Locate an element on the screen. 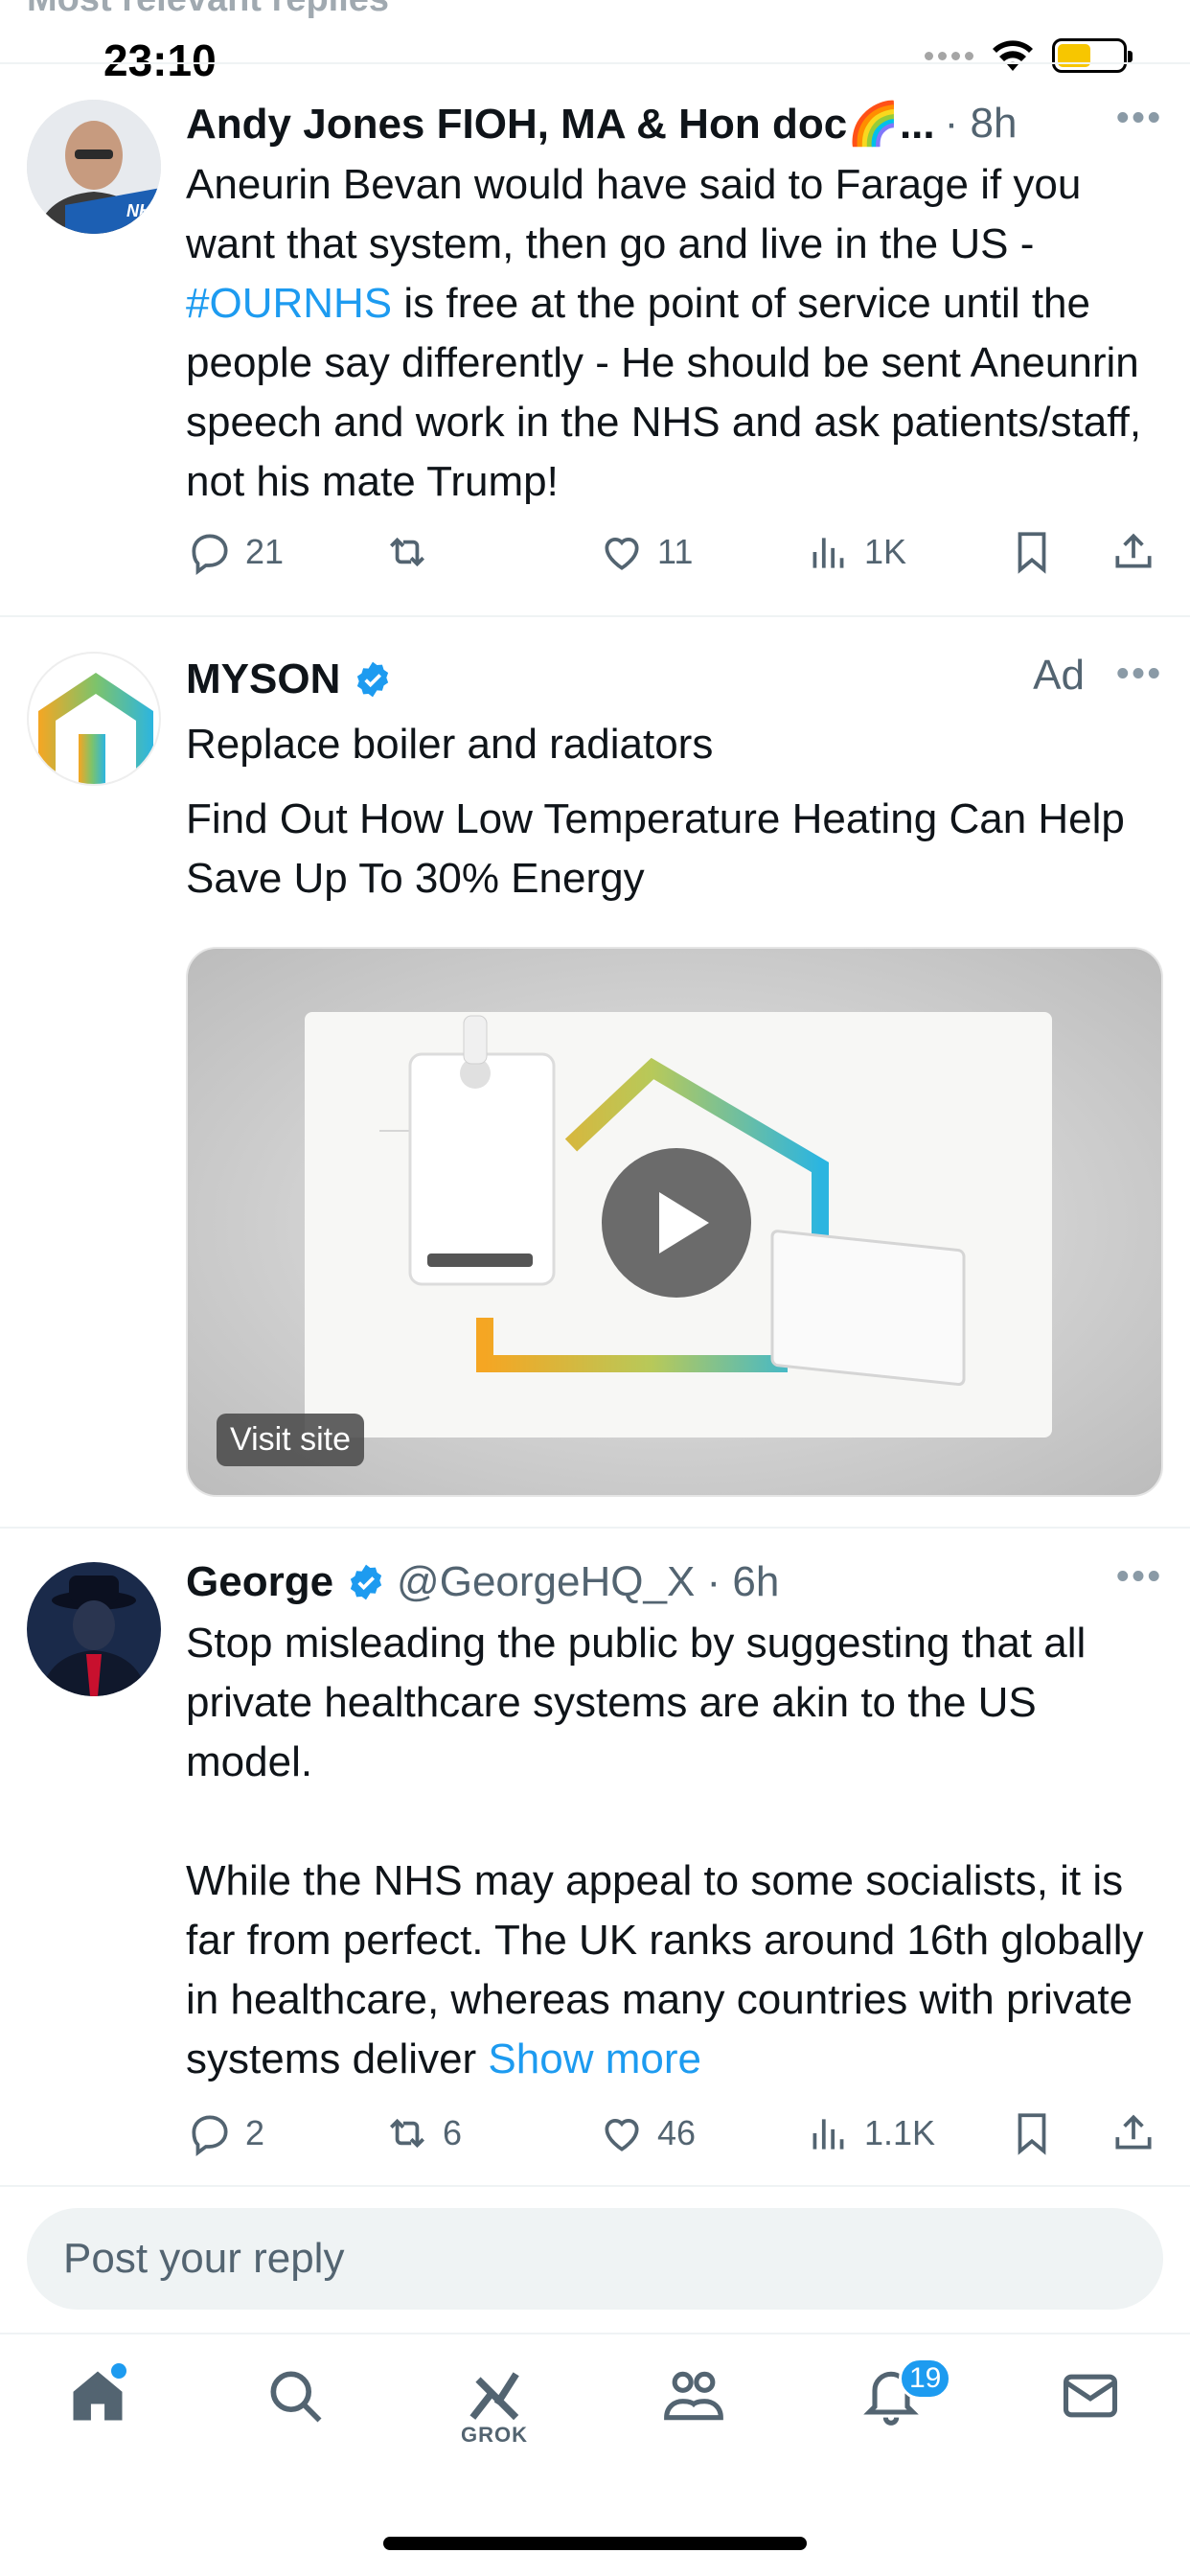  notification-badge: 19 is located at coordinates (926, 2379).